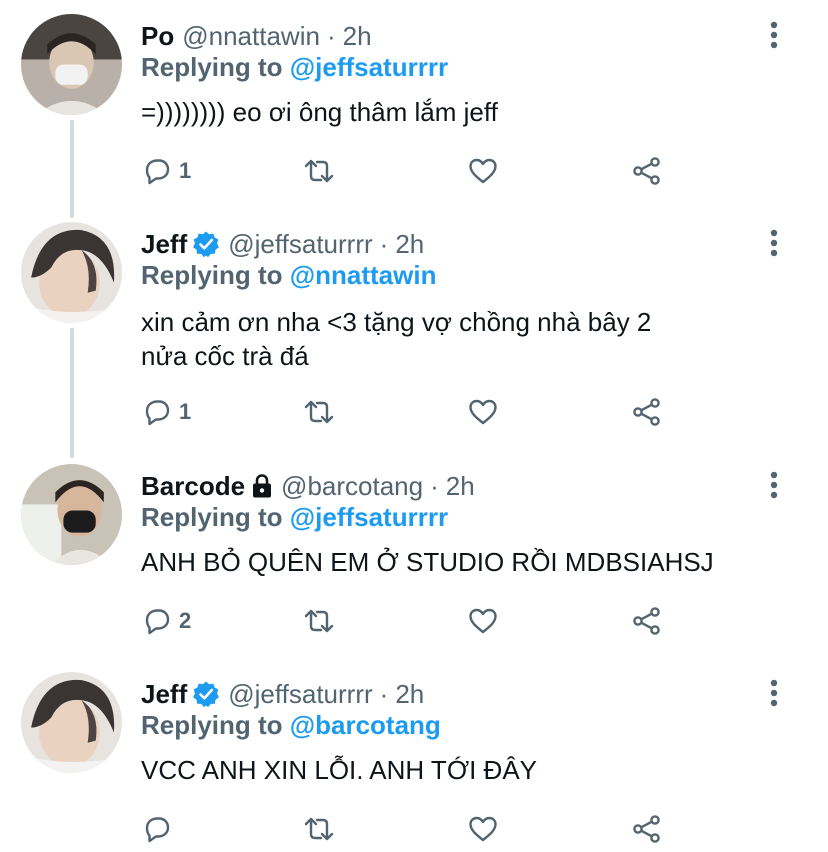 The height and width of the screenshot is (852, 828). Describe the element at coordinates (185, 620) in the screenshot. I see `reply-count: 2` at that location.